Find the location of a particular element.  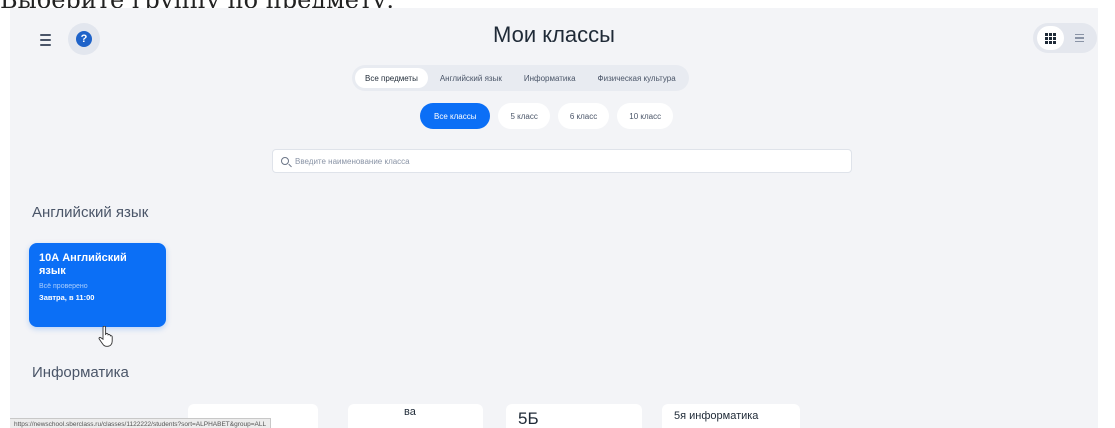

subject-chip-physical-education: Физическая культура is located at coordinates (637, 78).